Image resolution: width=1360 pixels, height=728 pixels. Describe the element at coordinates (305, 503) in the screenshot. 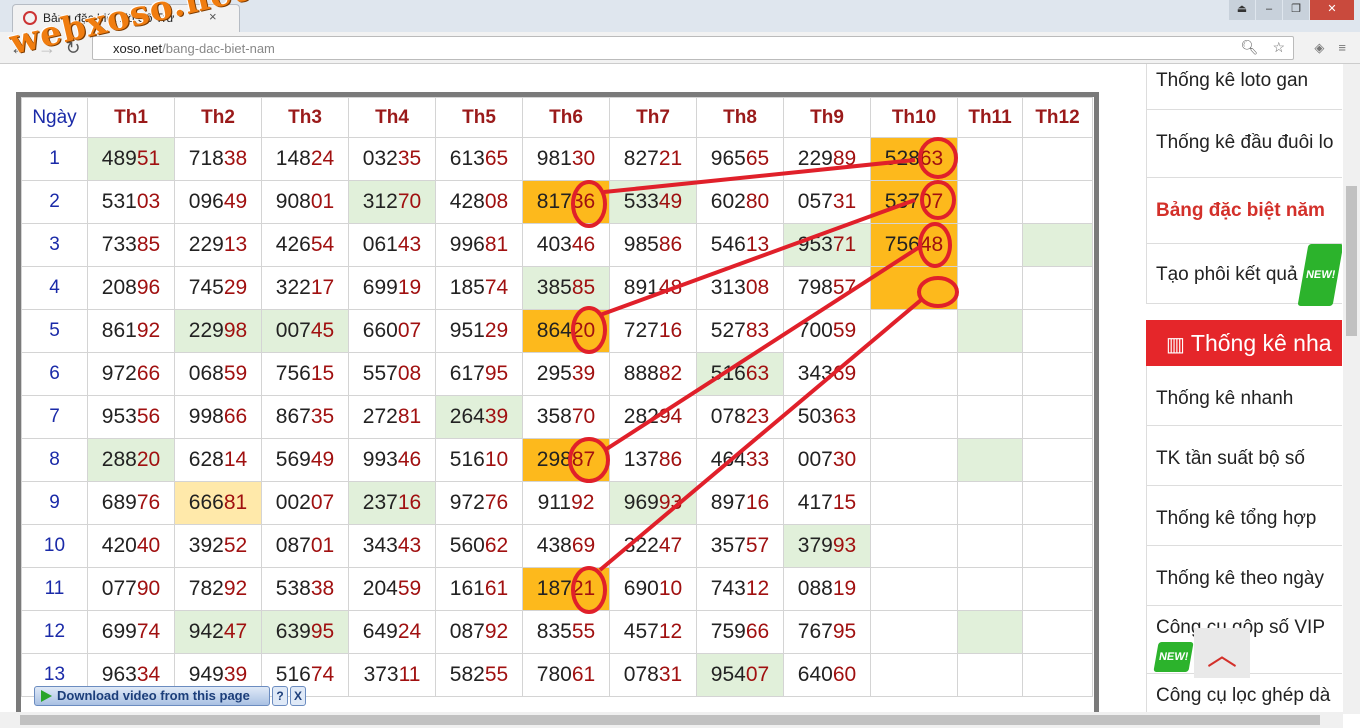

I see `result-cell: 00207` at that location.